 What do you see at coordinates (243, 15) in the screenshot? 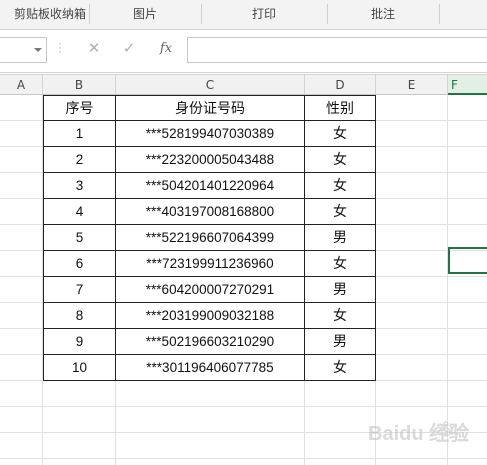
I see `ribbon-group-labels: 剪贴板收纳箱 图片 打印 批注` at bounding box center [243, 15].